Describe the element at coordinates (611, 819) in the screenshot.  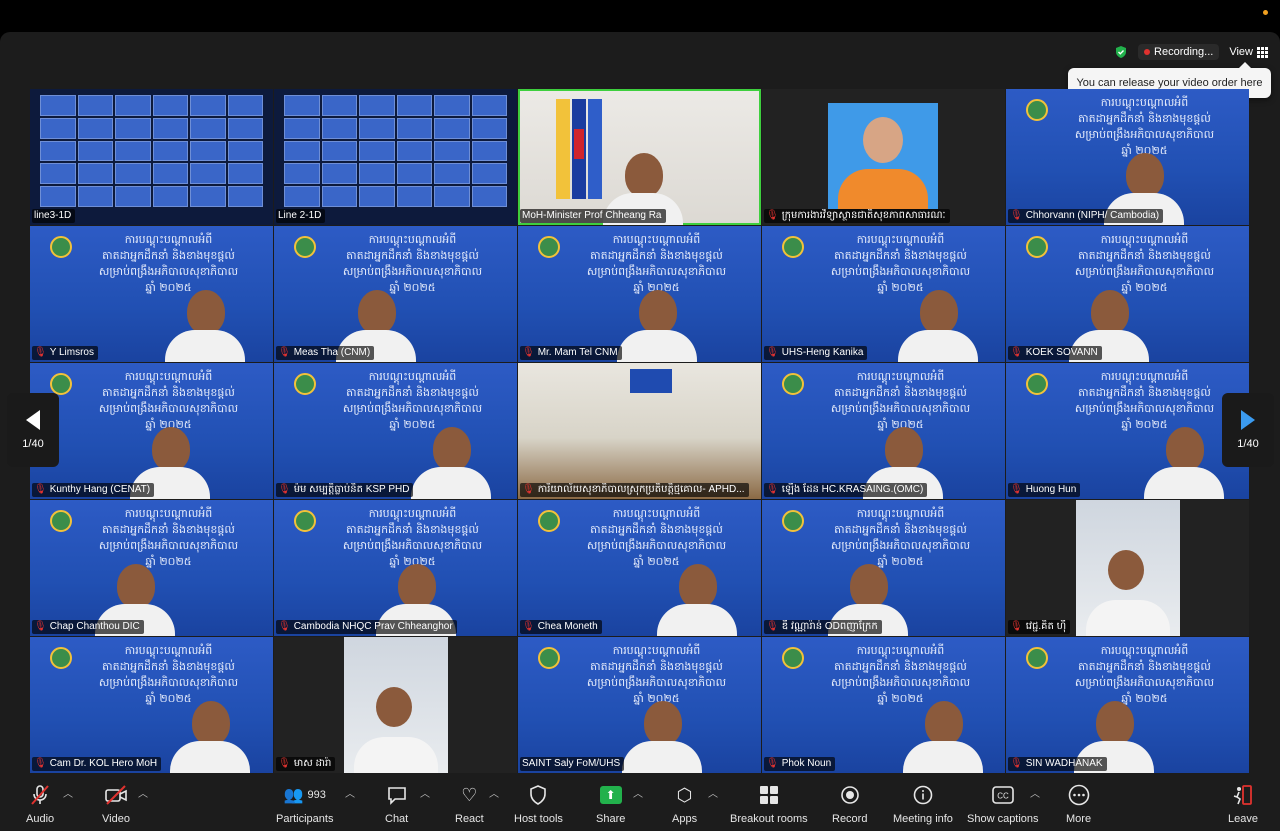
I see `share-label: Share` at that location.